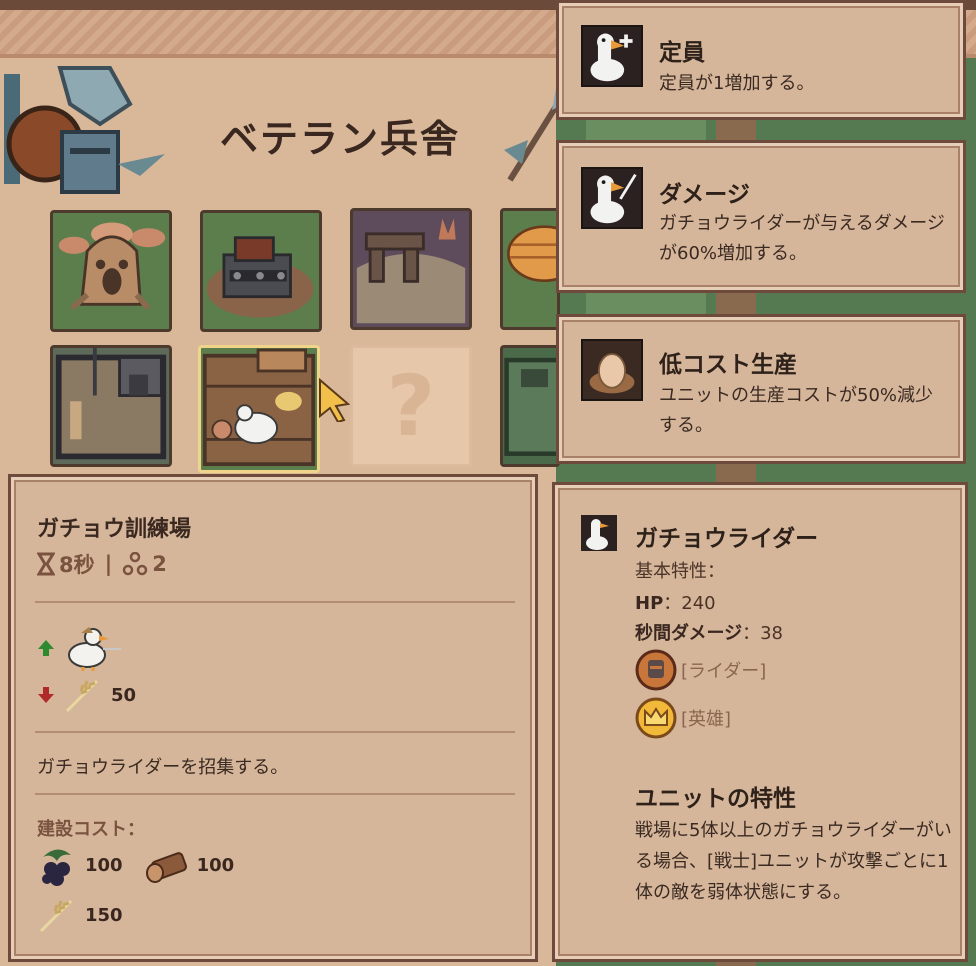  What do you see at coordinates (689, 633) in the screenshot?
I see `dps-label: 秒間ダメージ` at bounding box center [689, 633].